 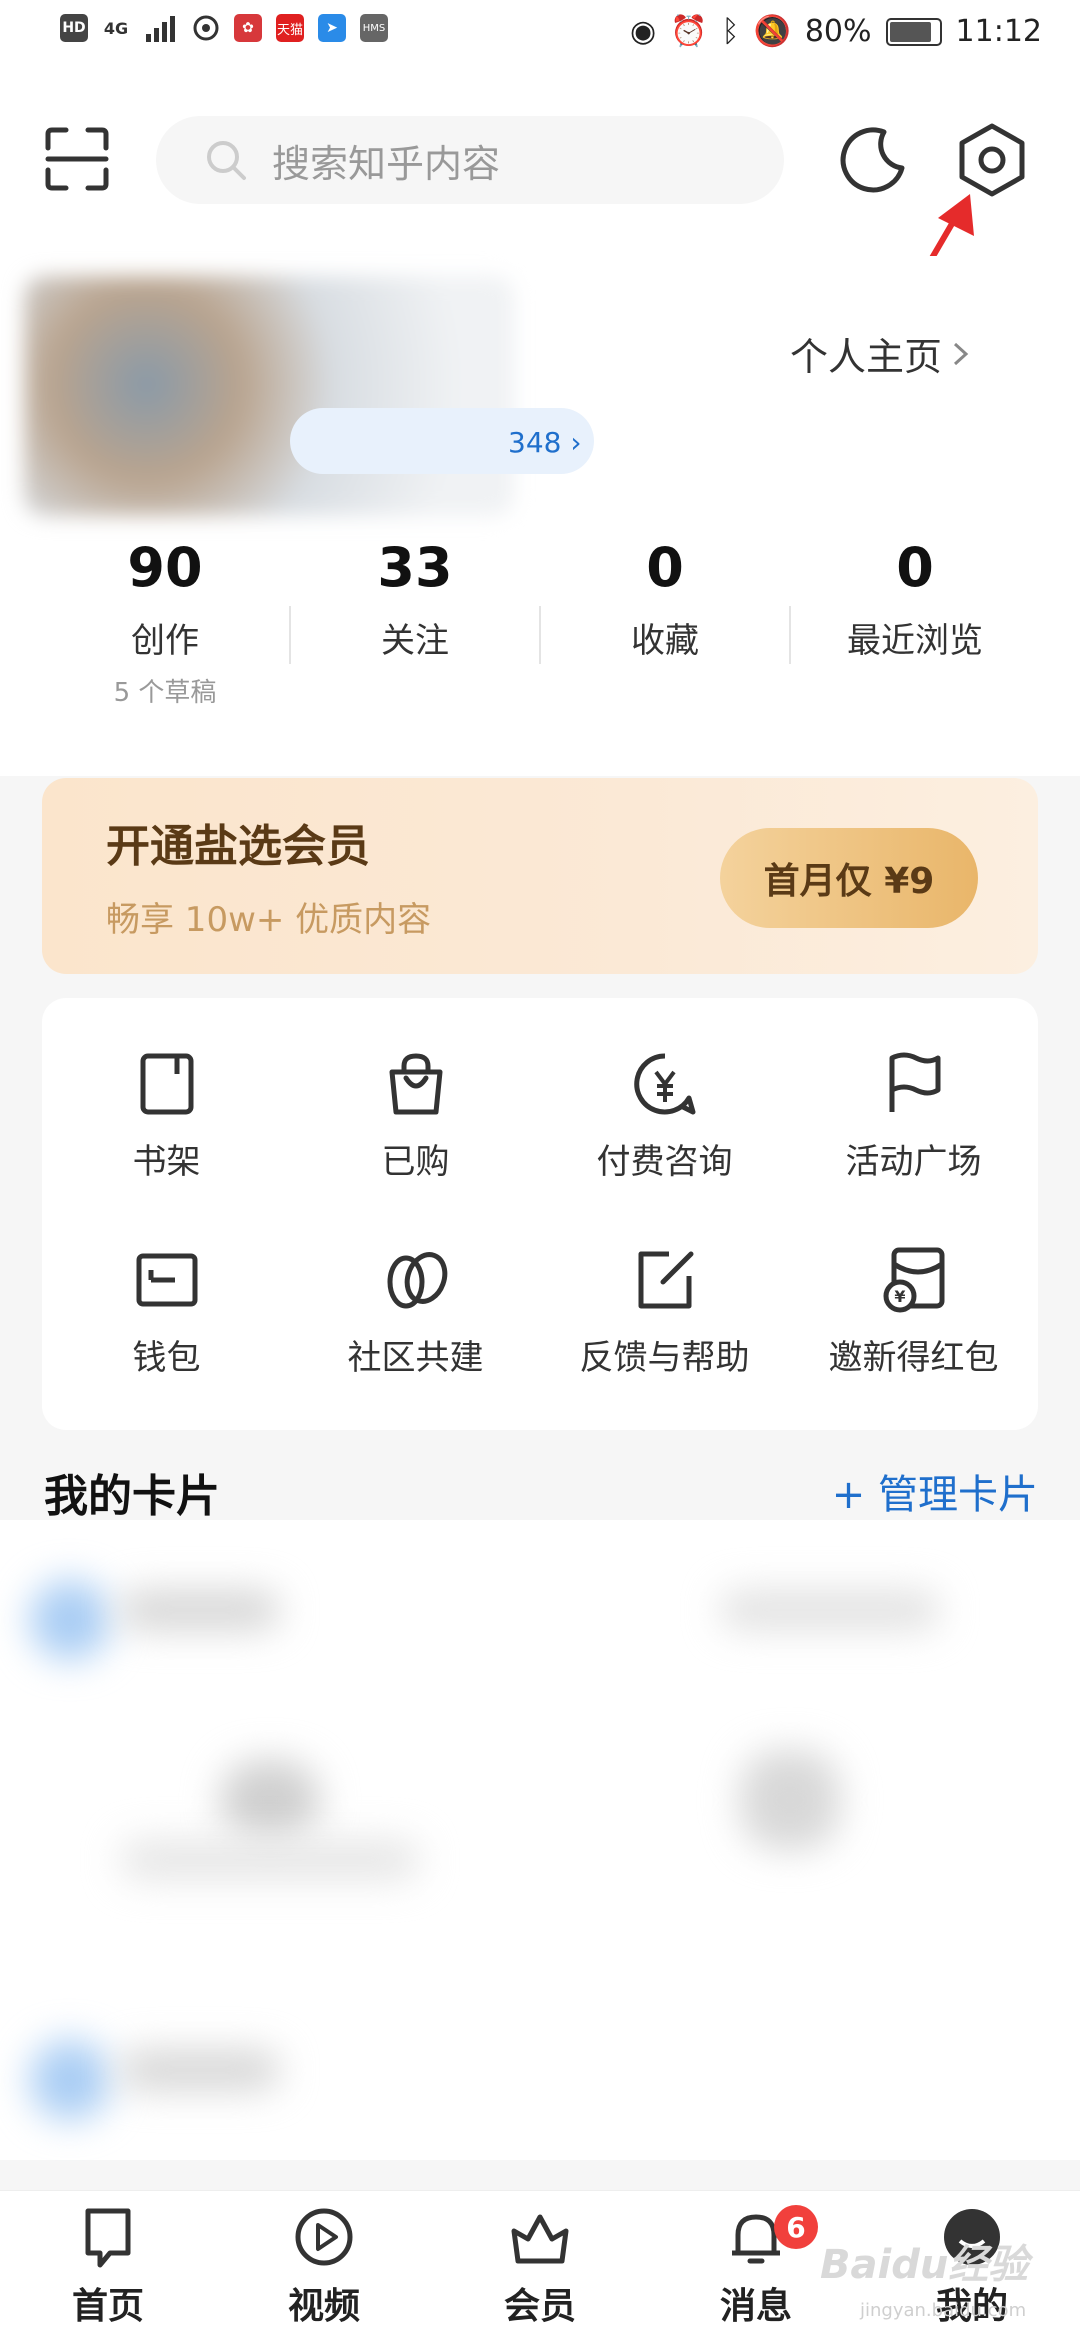 What do you see at coordinates (992, 160) in the screenshot?
I see `settings-gear-icon` at bounding box center [992, 160].